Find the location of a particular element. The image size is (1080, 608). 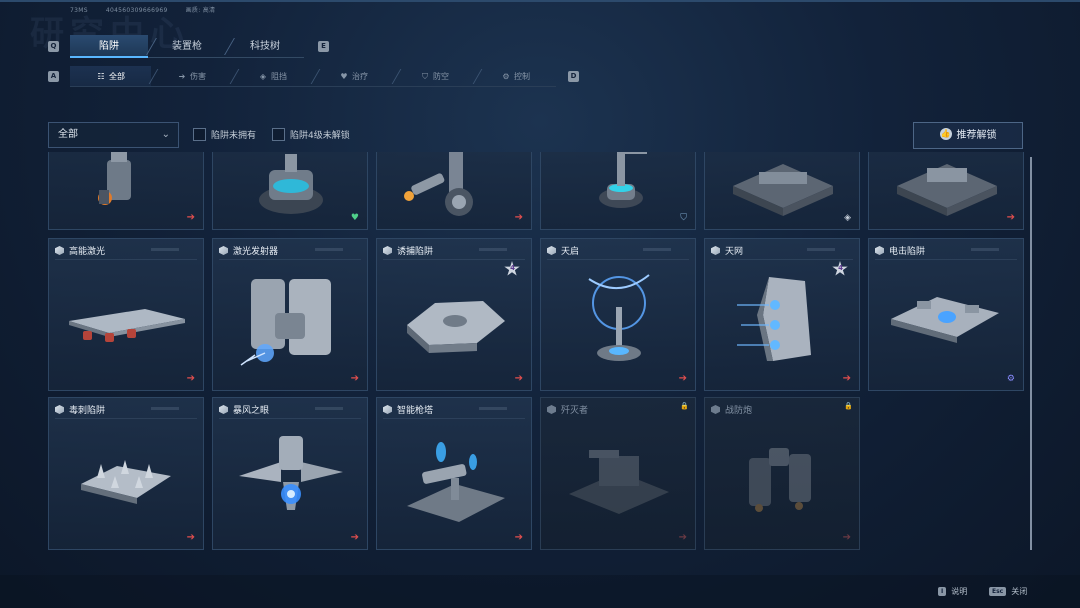

subtab-label: 伤害 is located at coordinates (198, 76).